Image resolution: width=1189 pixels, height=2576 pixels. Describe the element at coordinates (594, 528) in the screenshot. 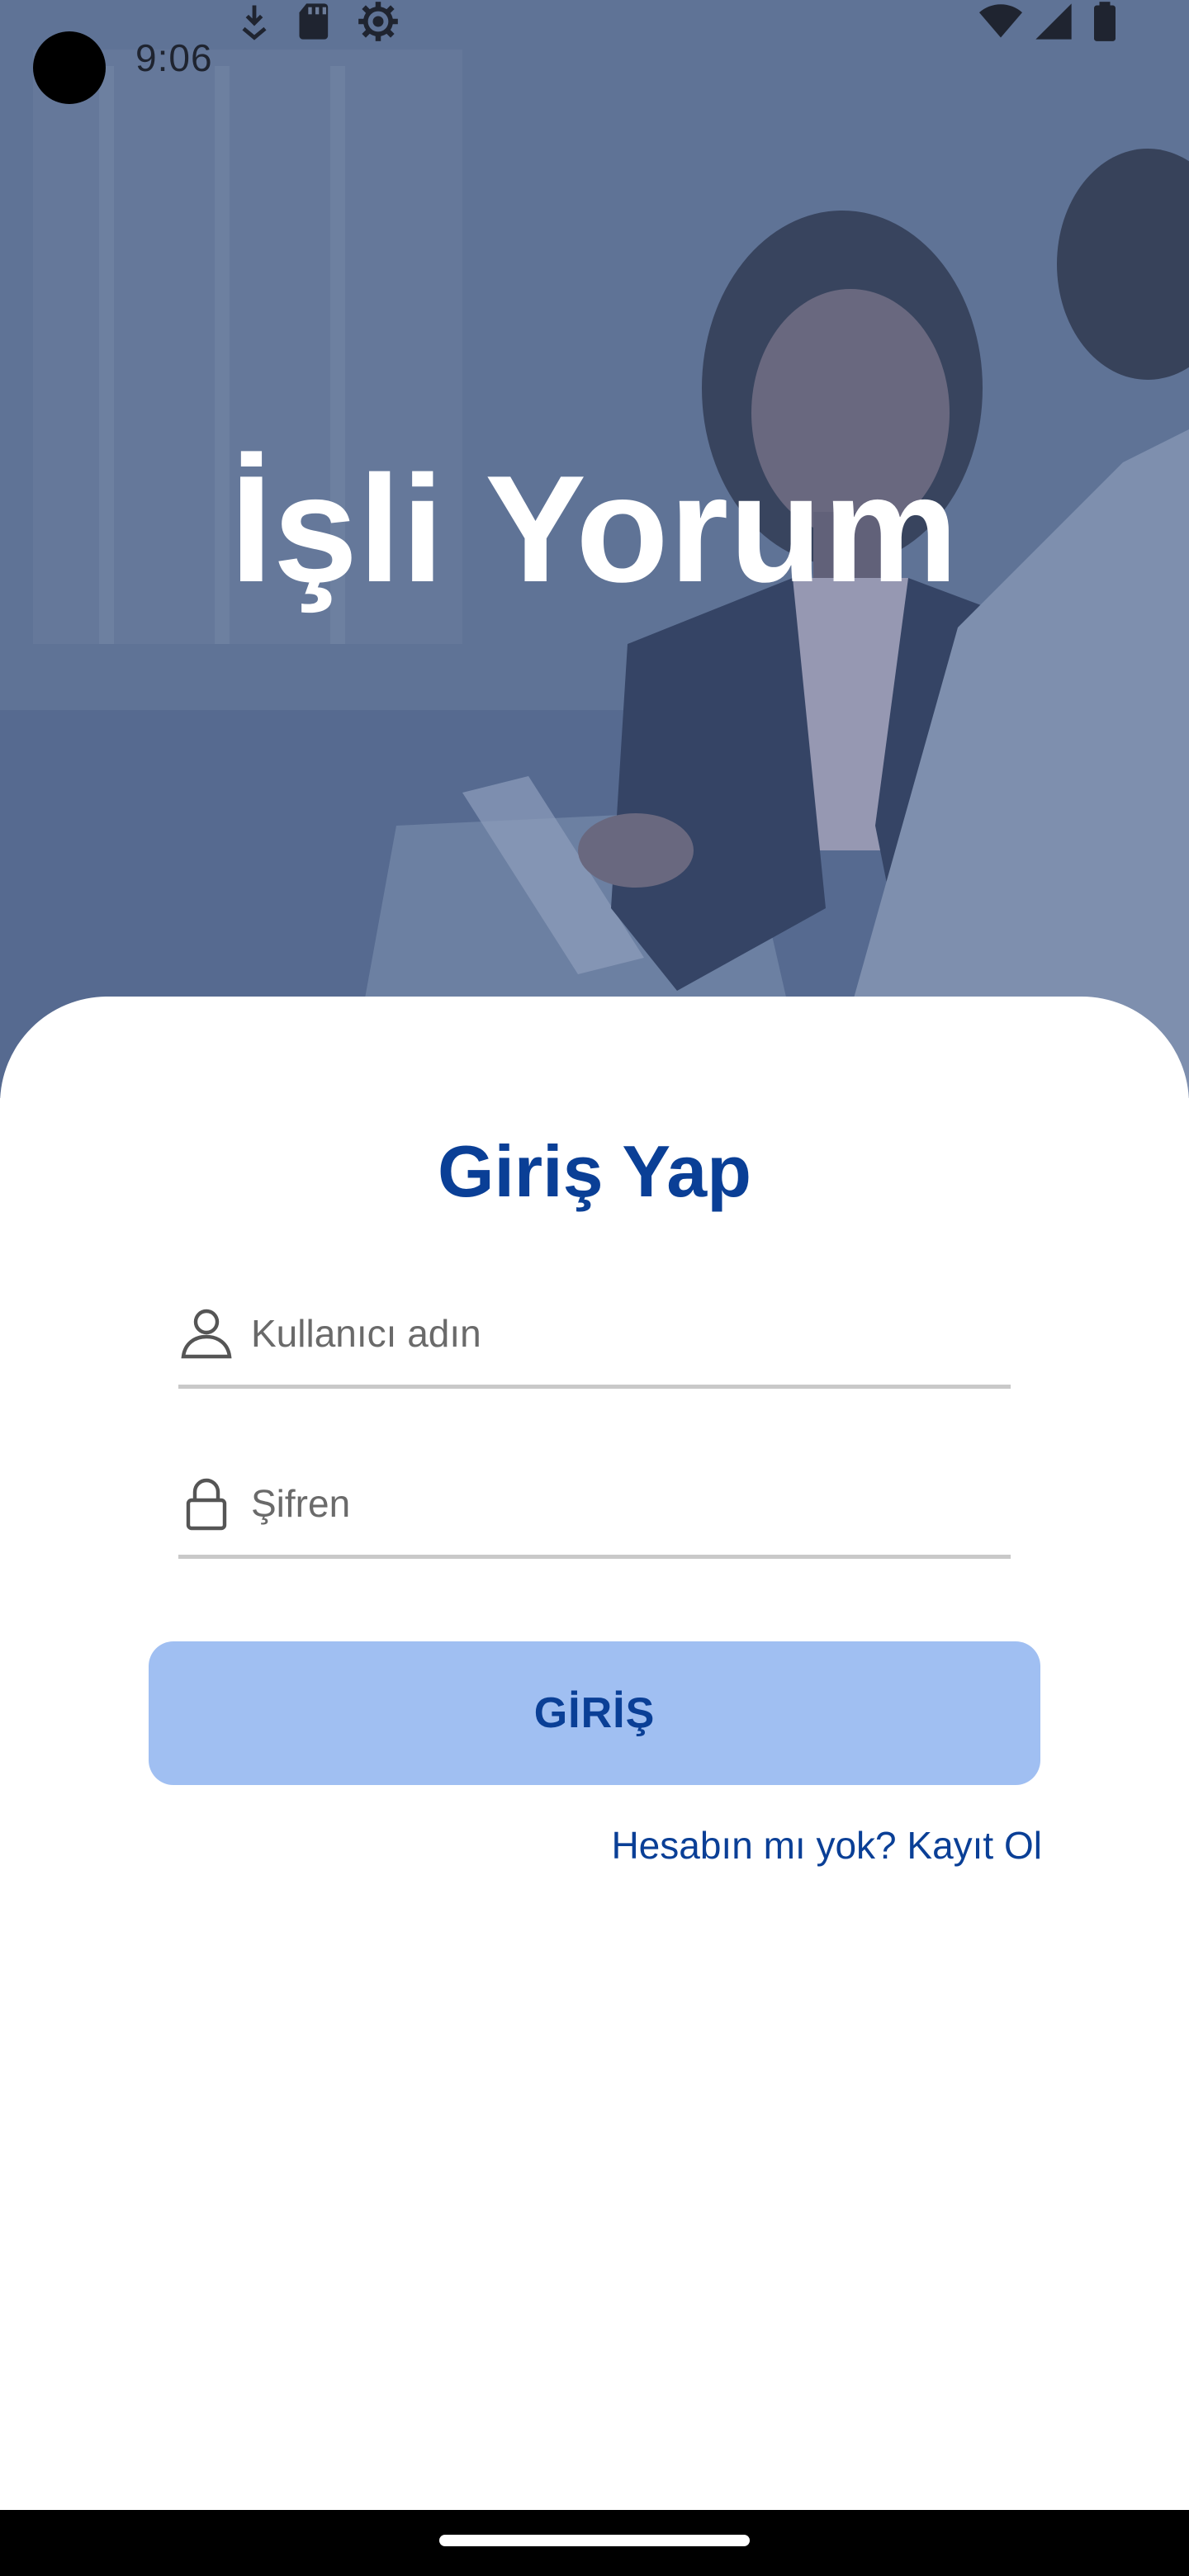

I see `app-title: İşli Yorum` at that location.